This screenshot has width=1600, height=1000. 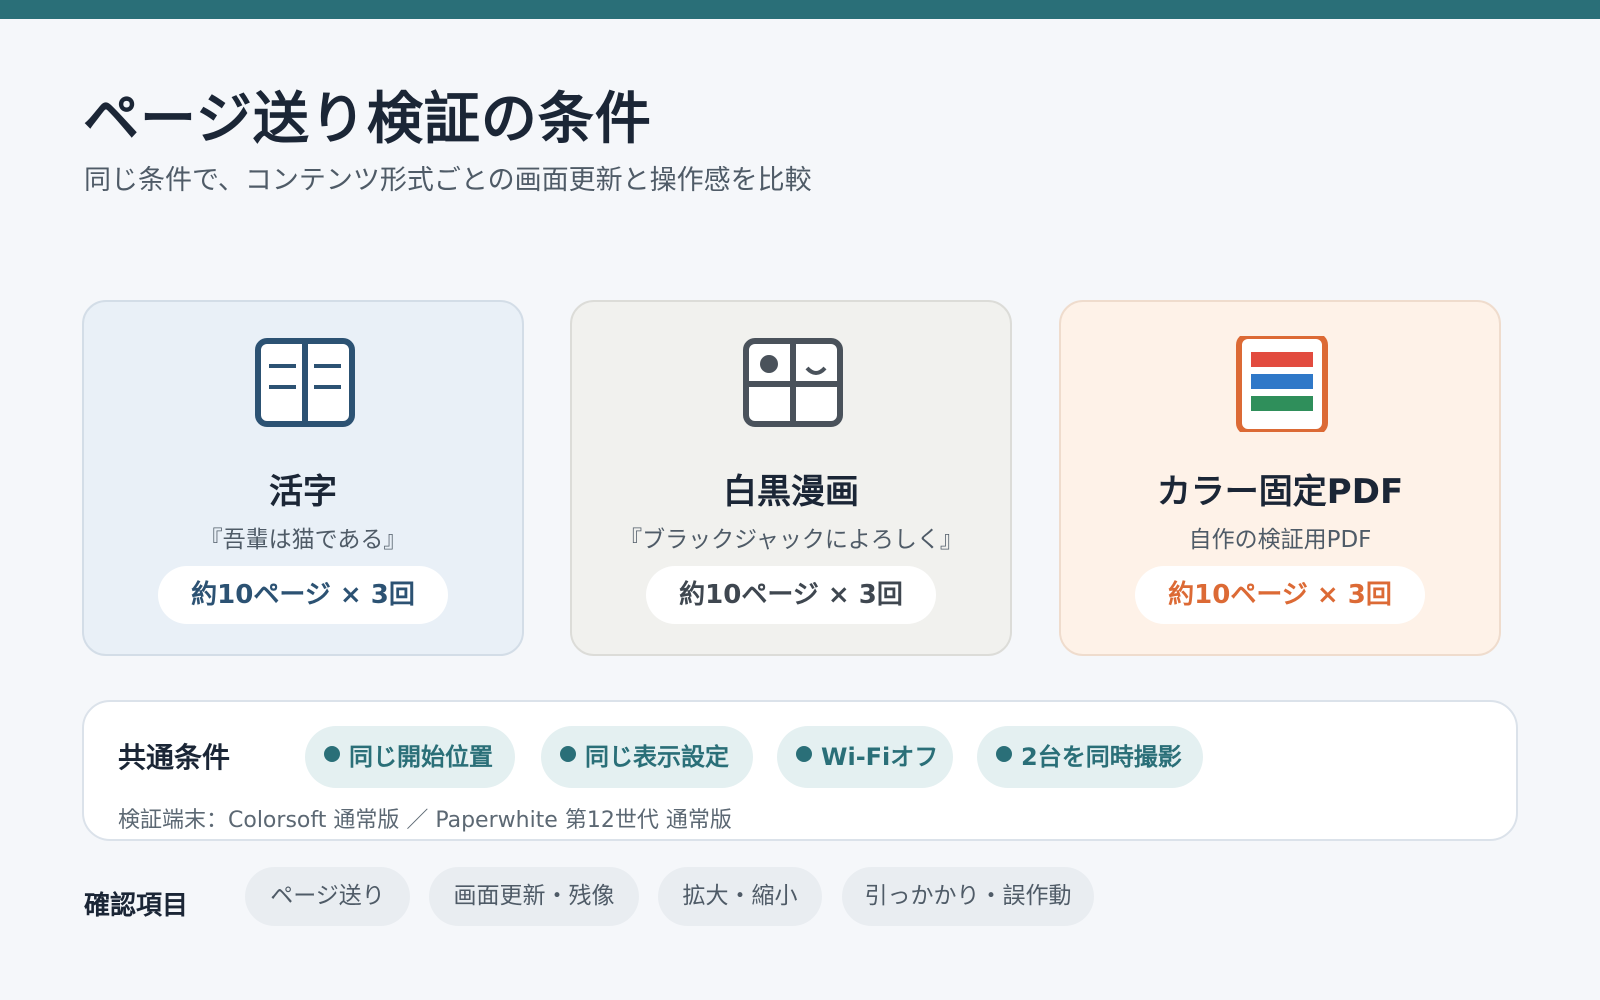 I want to click on check-items-label: 確認項目, so click(x=136, y=906).